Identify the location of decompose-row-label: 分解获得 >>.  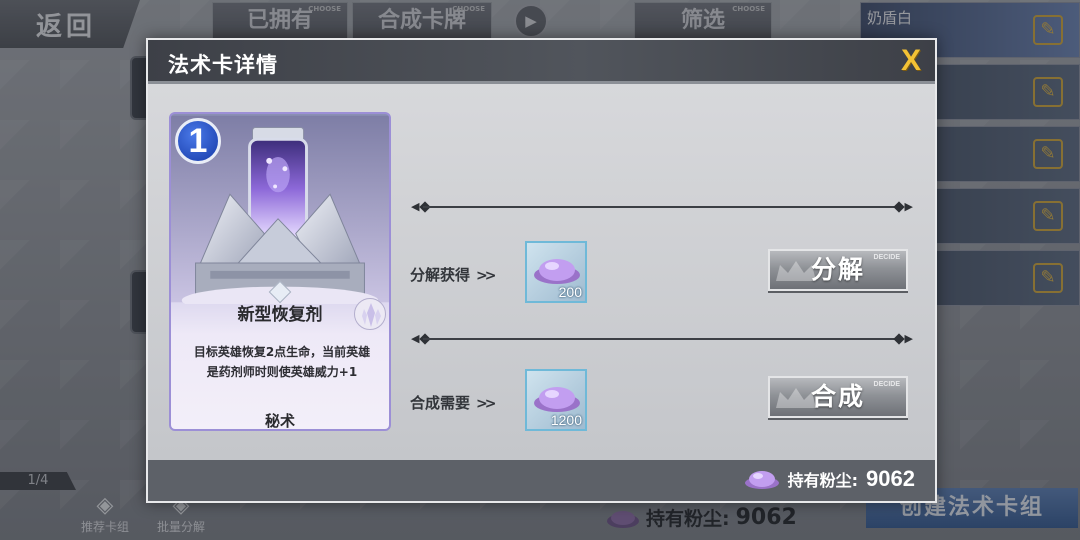
(453, 274).